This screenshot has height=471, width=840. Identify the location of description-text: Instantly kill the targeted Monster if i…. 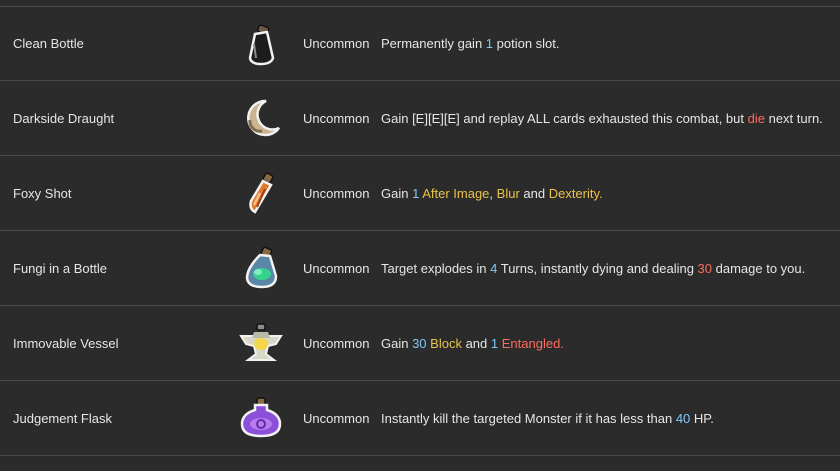
(547, 418).